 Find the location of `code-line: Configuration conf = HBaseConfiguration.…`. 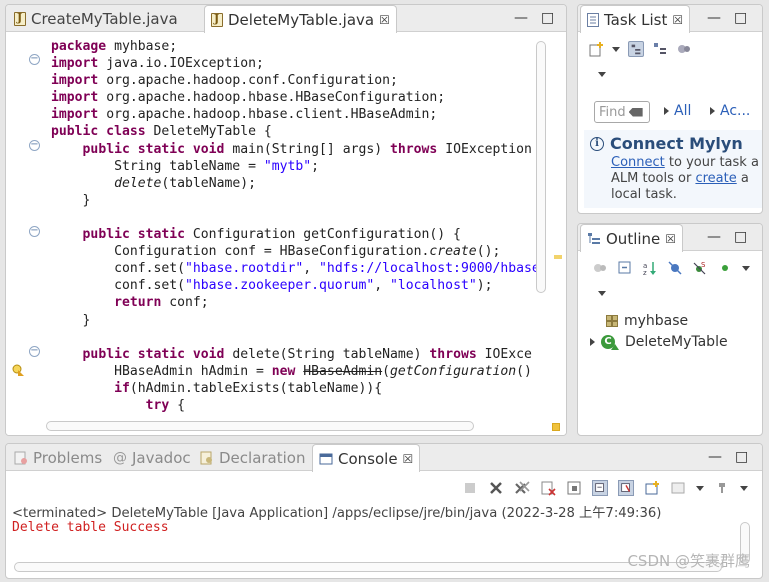

code-line: Configuration conf = HBaseConfiguration.… is located at coordinates (293, 251).